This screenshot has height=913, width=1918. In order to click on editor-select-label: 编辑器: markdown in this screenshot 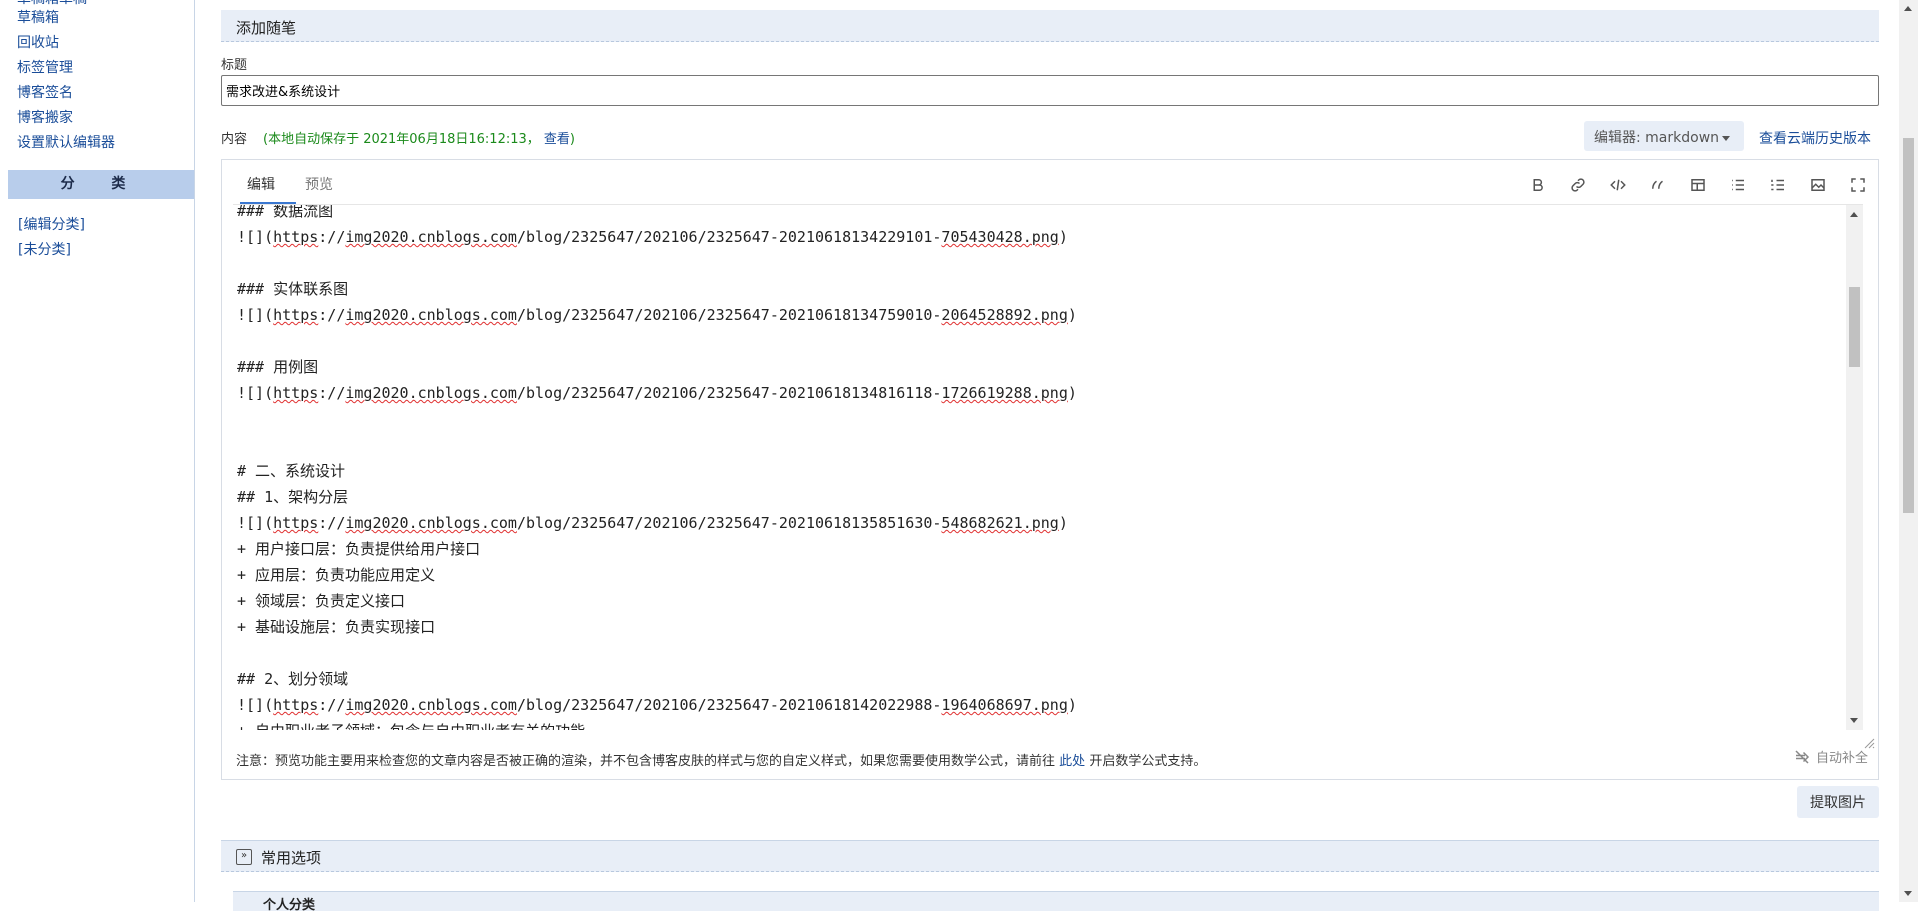, I will do `click(1657, 138)`.